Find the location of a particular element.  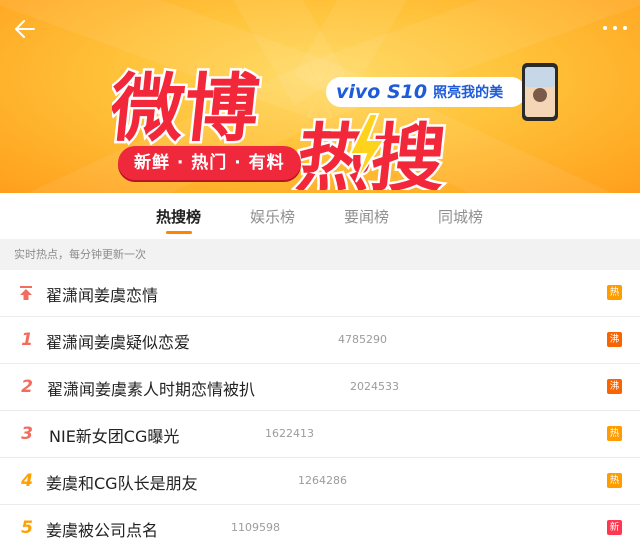

rank-number: 2 is located at coordinates (27, 387).